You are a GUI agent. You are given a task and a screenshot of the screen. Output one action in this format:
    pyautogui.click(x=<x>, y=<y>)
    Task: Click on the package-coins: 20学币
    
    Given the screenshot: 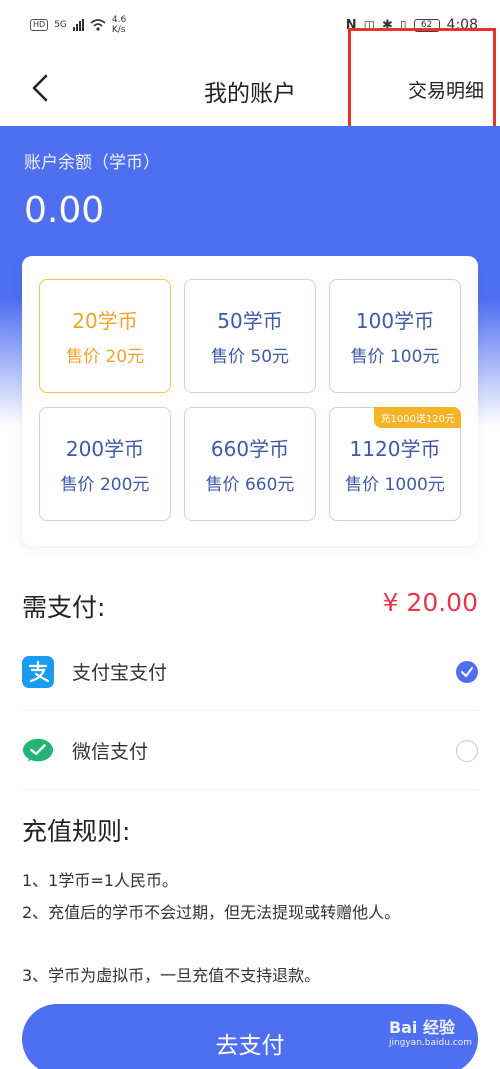 What is the action you would take?
    pyautogui.click(x=105, y=321)
    